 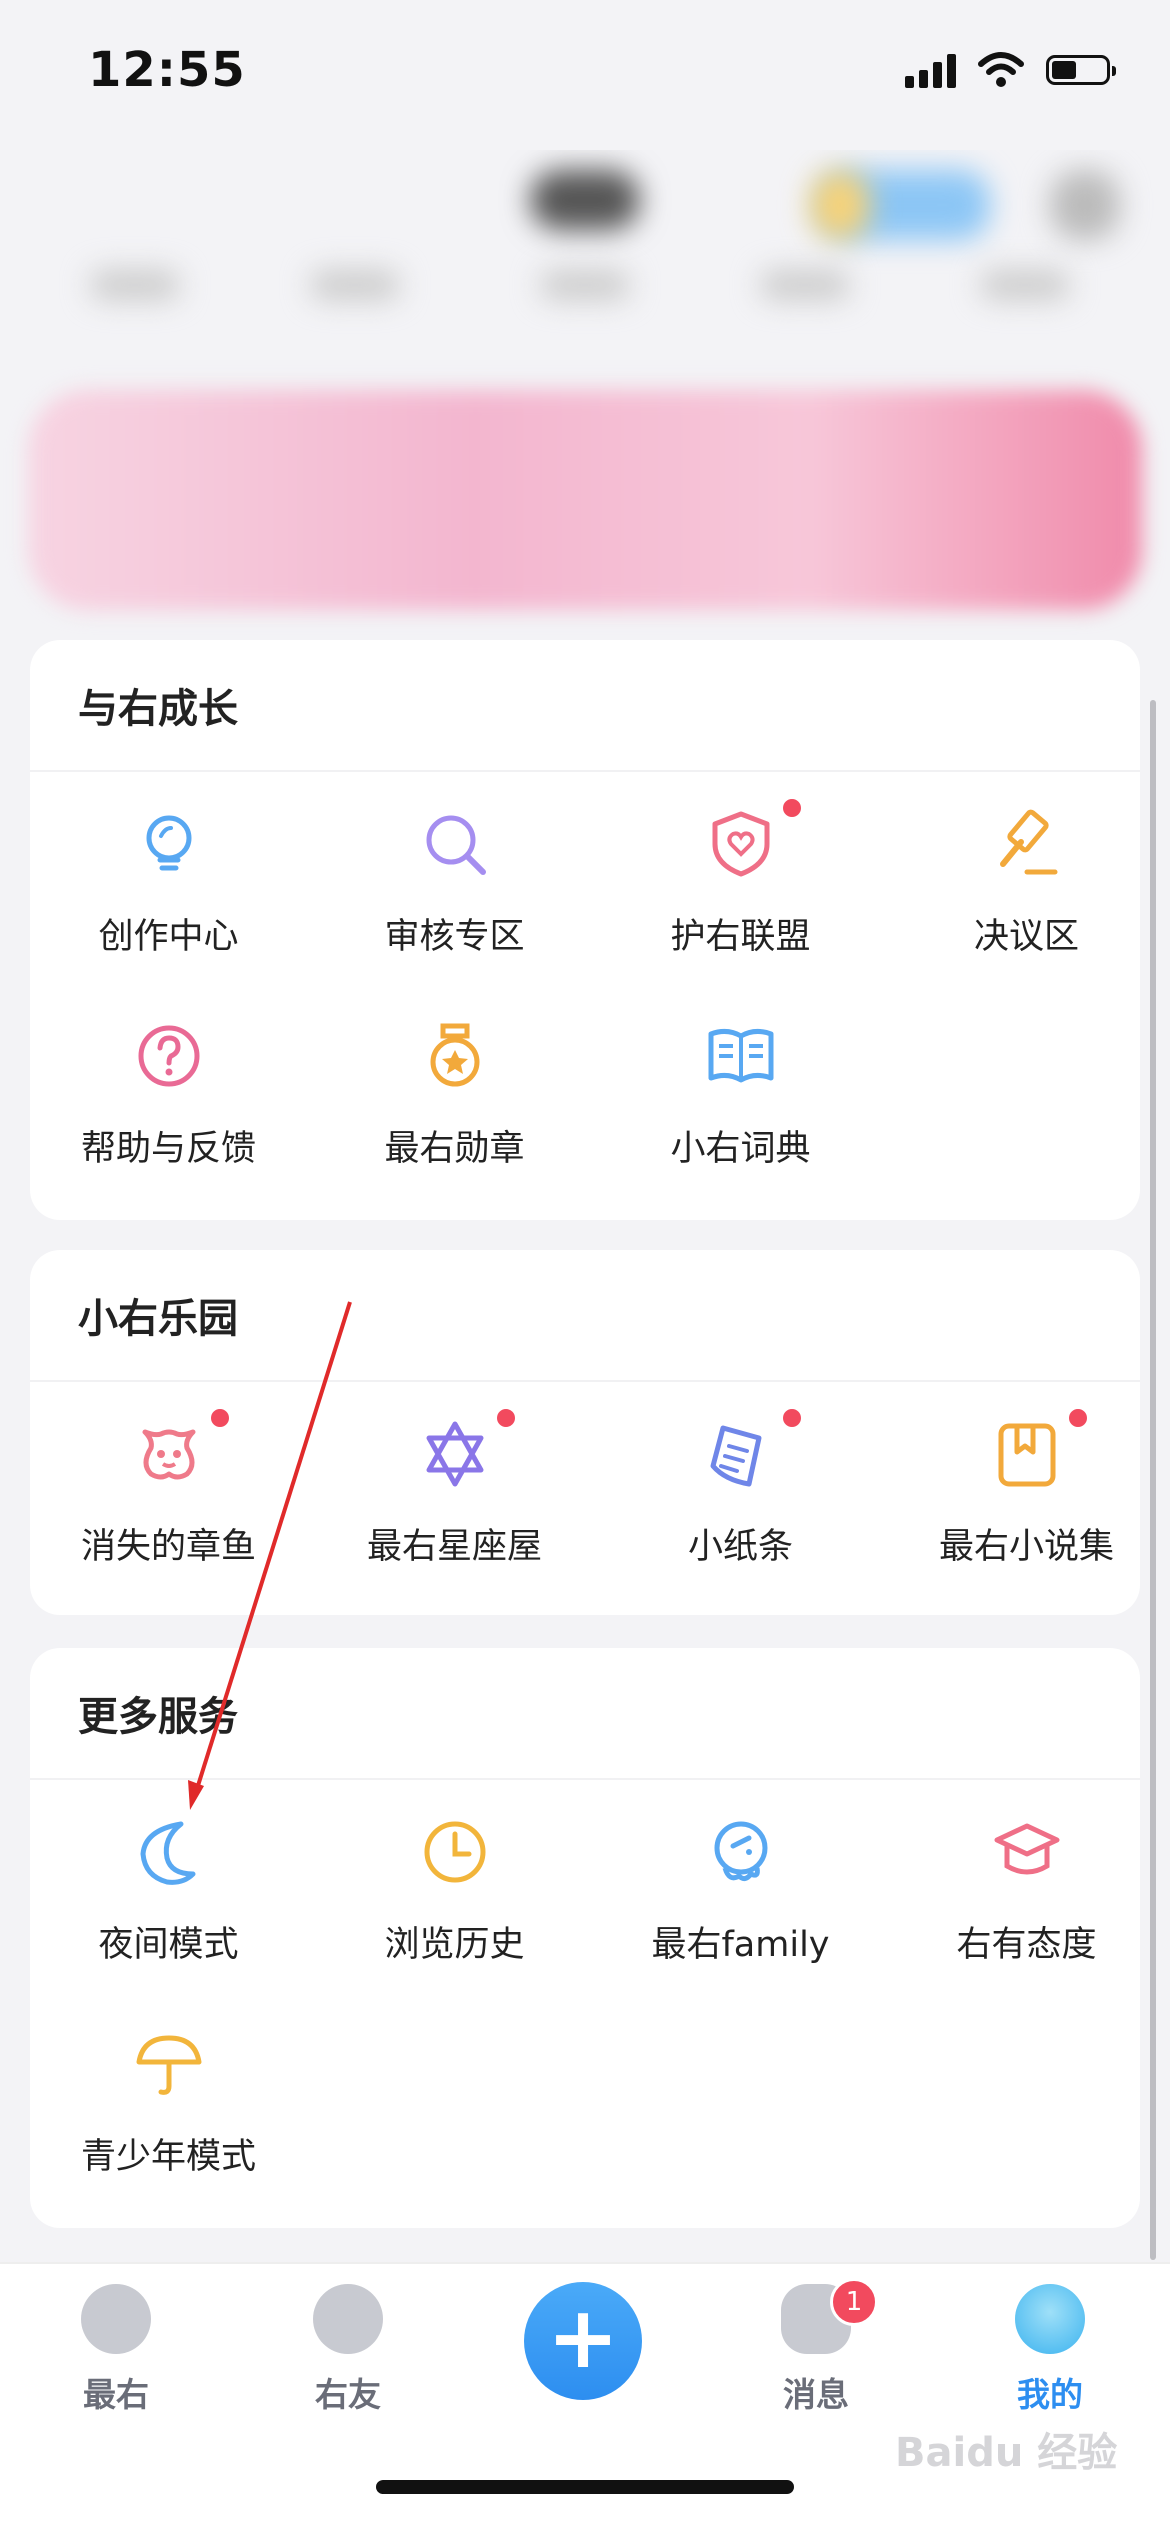 I want to click on card-title-park: 小右乐园, so click(x=158, y=1319).